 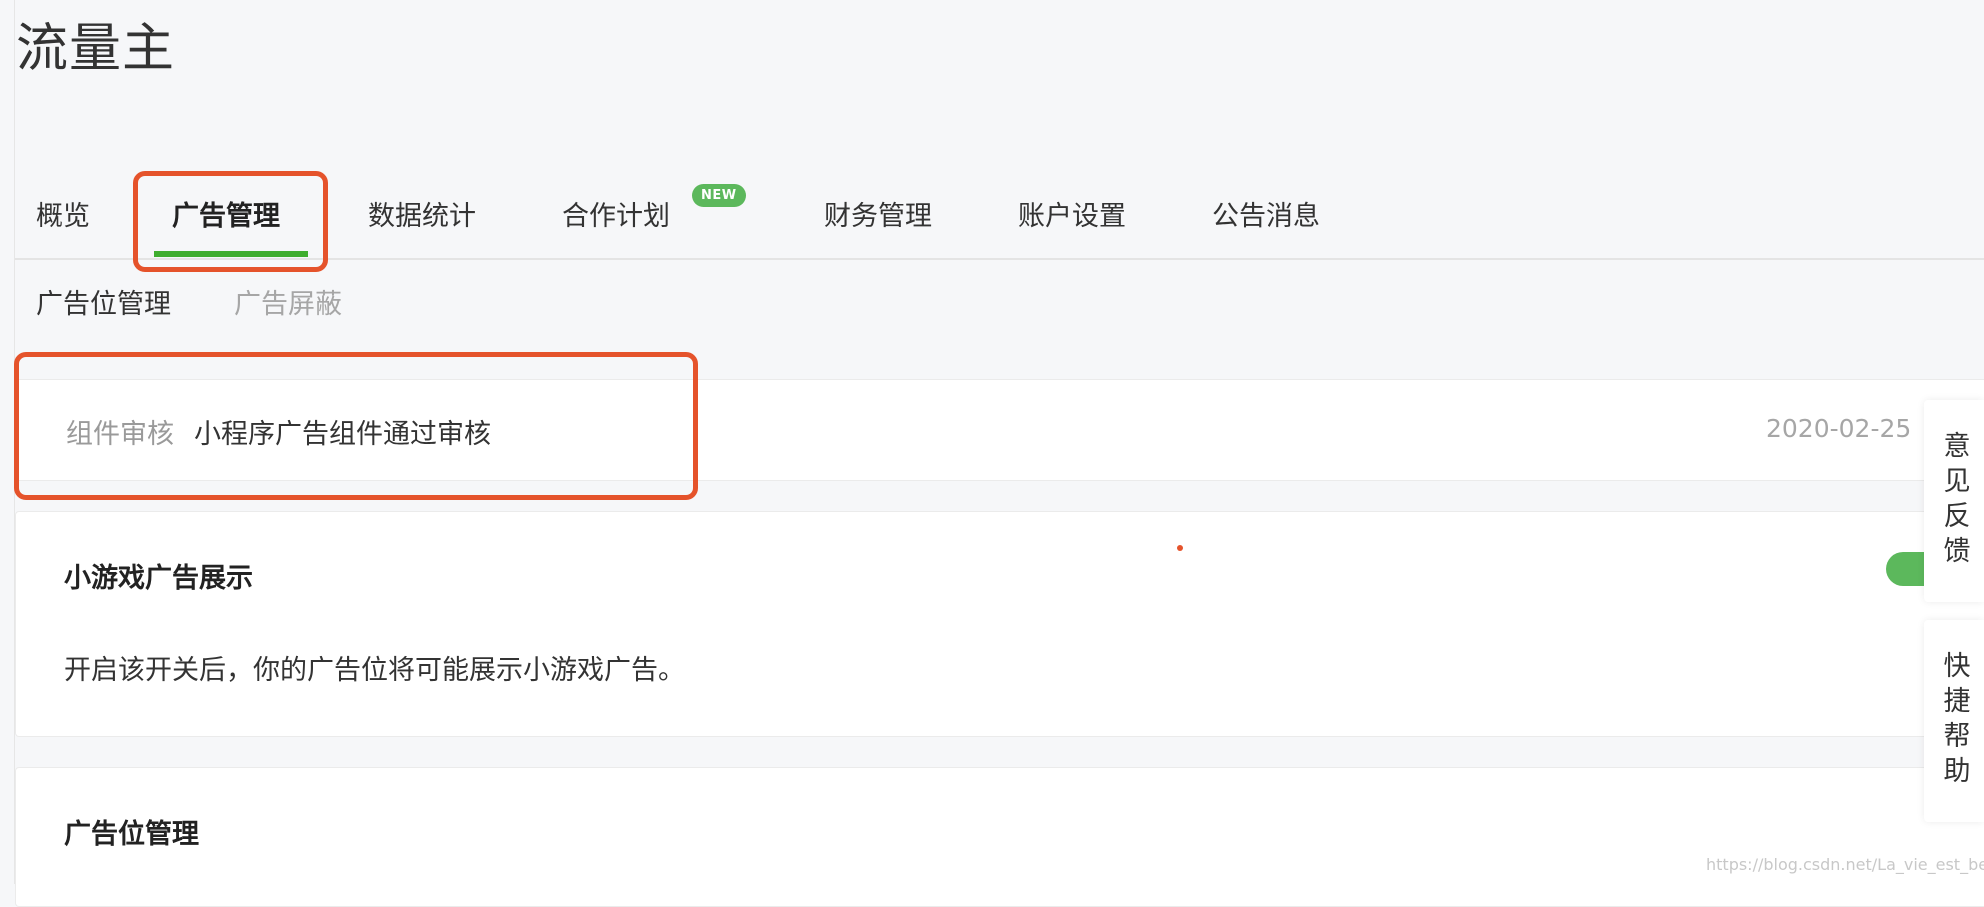 I want to click on tab-overview: 概览, so click(x=63, y=213).